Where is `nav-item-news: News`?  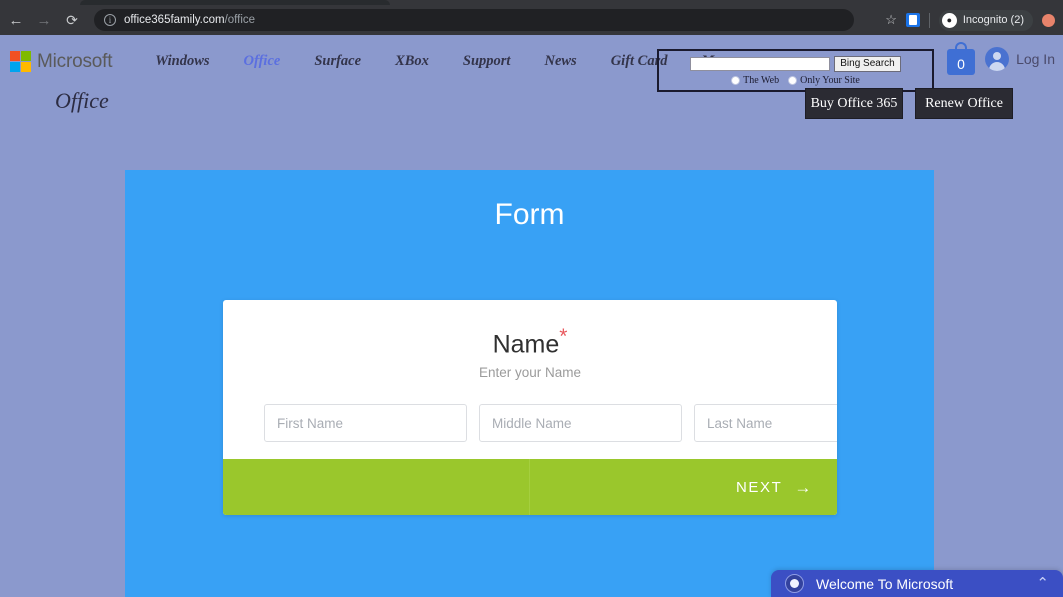 nav-item-news: News is located at coordinates (560, 61).